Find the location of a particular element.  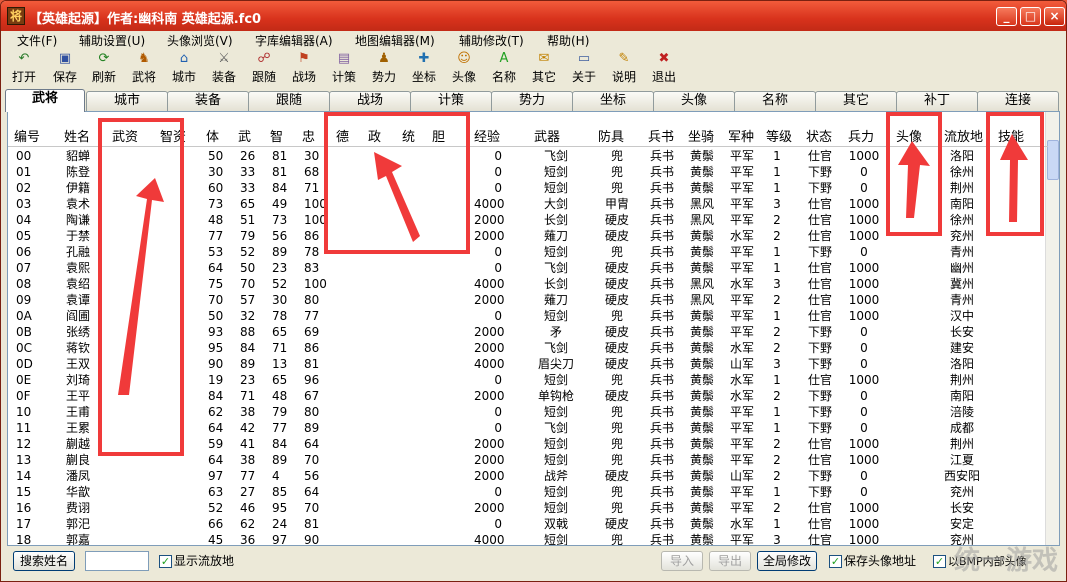

scrollbar-thumb is located at coordinates (1053, 160).